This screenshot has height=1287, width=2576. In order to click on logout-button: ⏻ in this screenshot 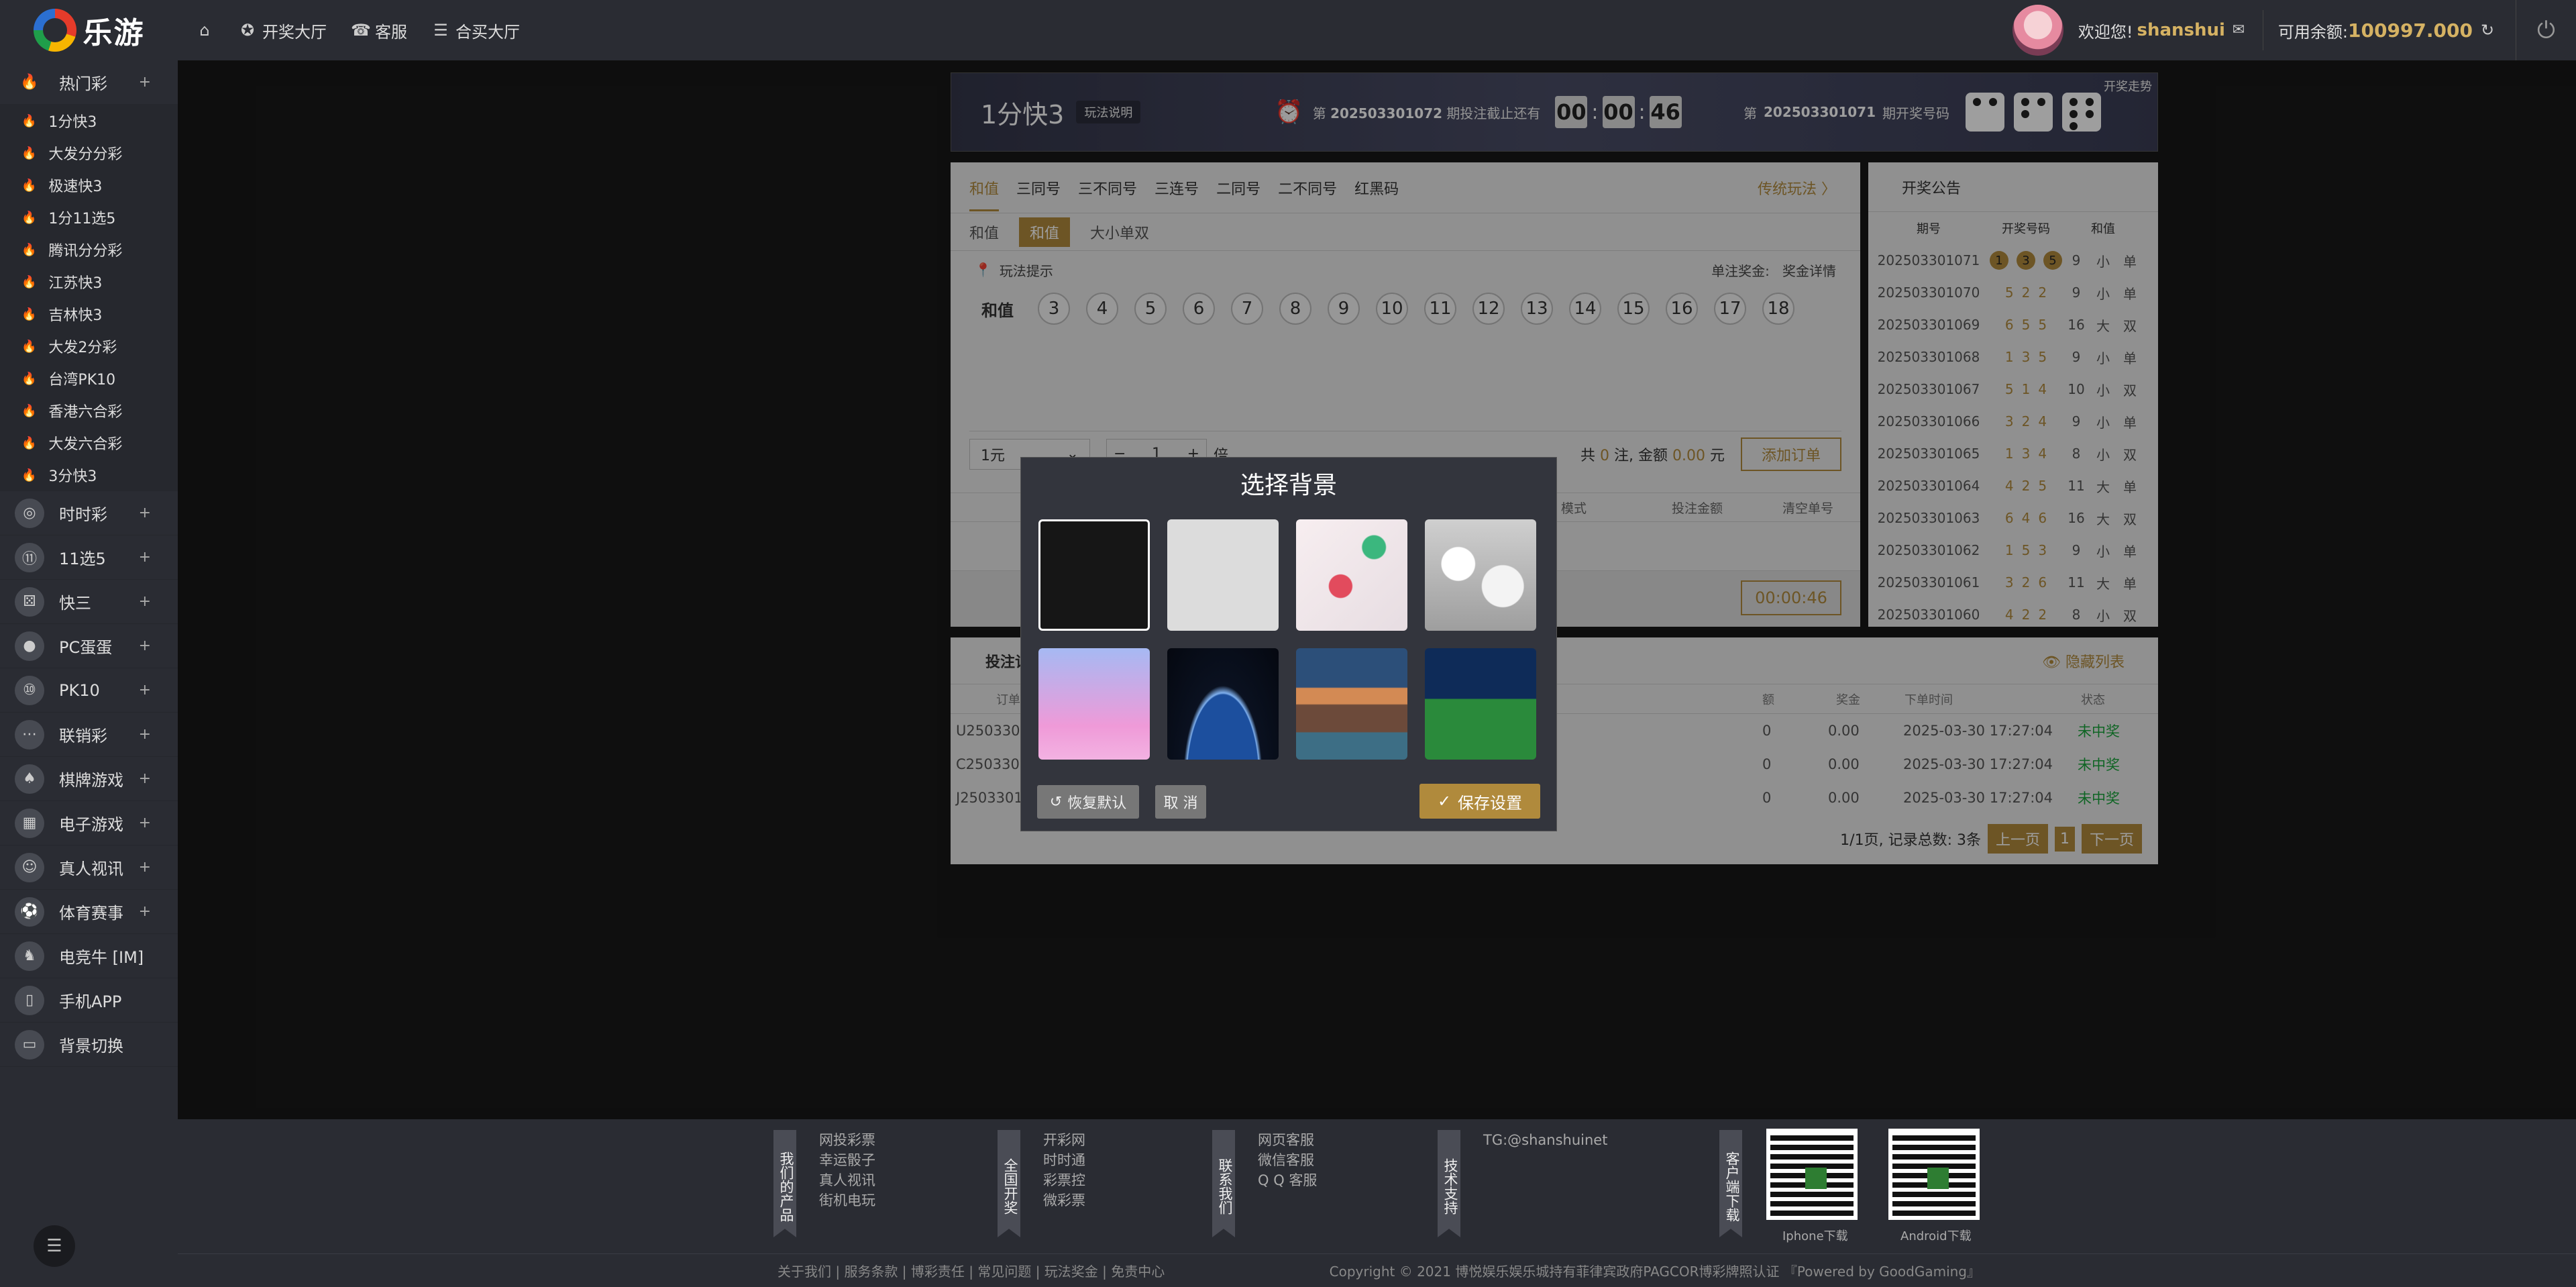, I will do `click(2546, 30)`.